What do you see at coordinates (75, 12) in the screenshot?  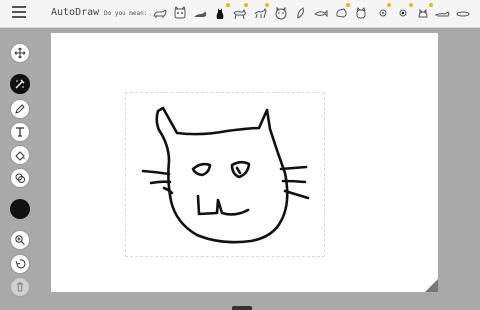 I see `app-title: AutoDraw` at bounding box center [75, 12].